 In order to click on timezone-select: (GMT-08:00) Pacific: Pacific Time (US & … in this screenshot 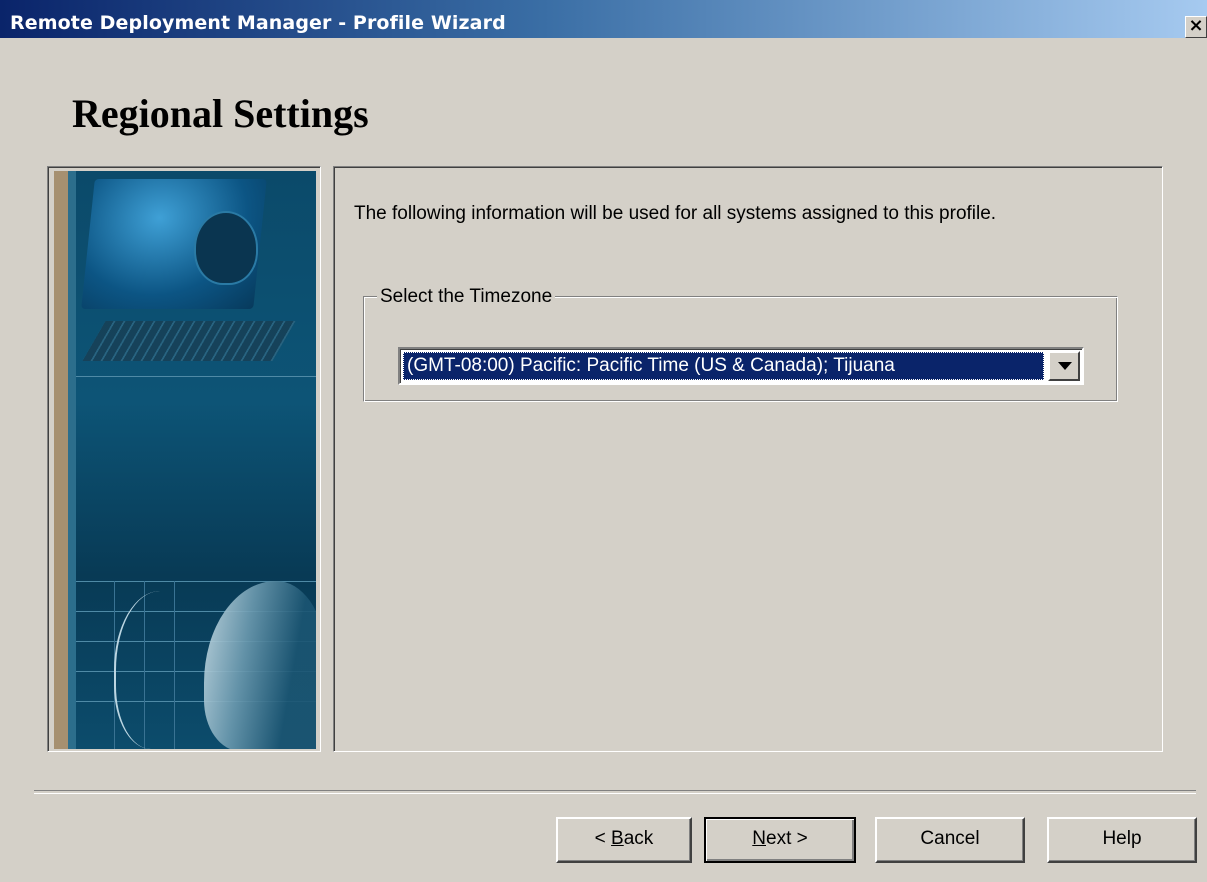, I will do `click(741, 366)`.